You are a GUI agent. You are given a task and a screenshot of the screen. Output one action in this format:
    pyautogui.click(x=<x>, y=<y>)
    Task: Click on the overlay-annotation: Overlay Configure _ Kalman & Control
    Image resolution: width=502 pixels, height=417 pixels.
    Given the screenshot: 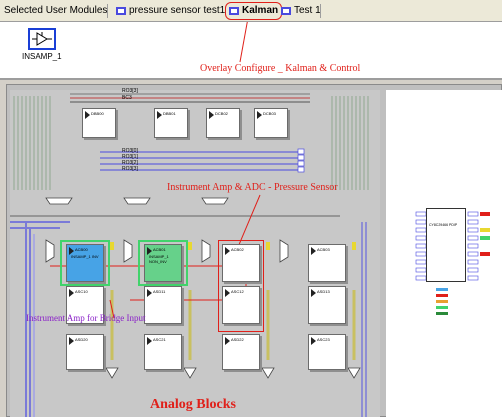 What is the action you would take?
    pyautogui.click(x=280, y=68)
    